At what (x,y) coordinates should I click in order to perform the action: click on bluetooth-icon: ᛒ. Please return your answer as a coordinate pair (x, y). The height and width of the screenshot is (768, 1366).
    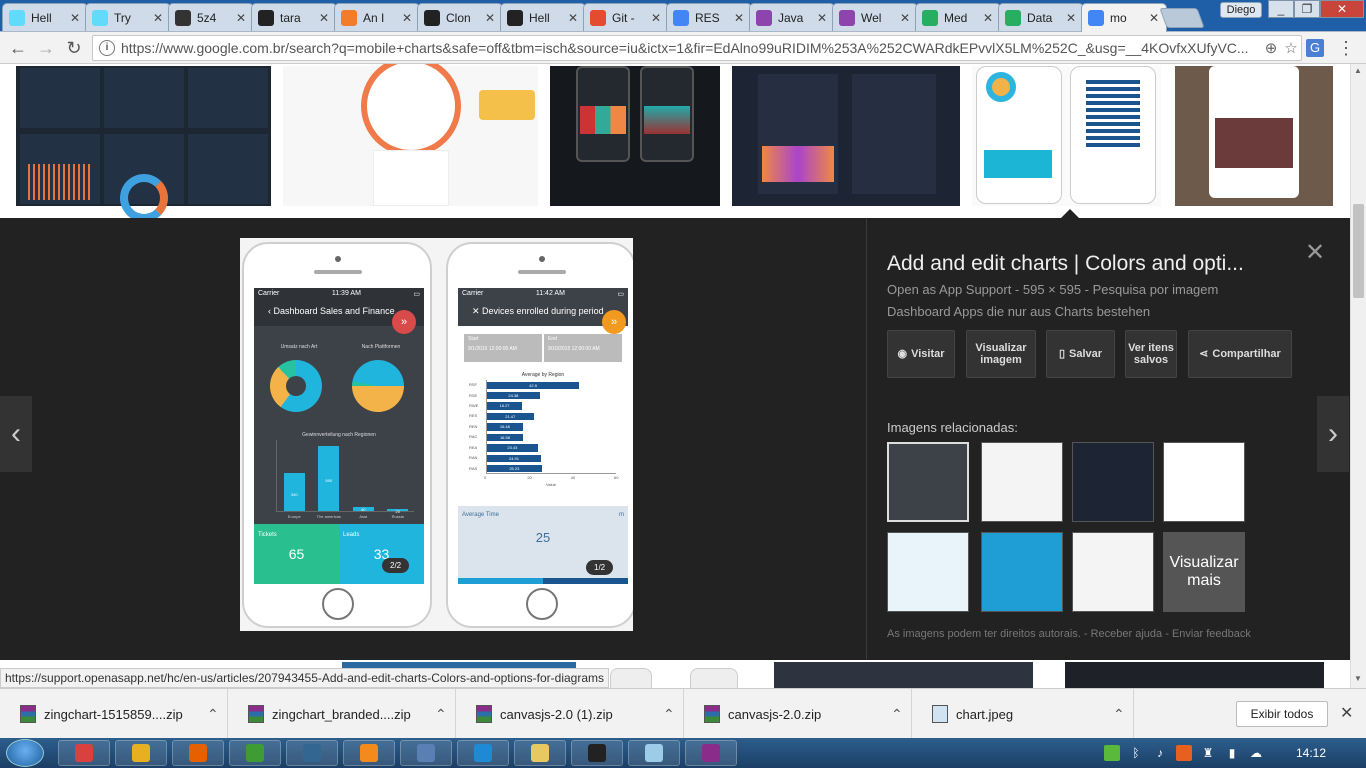
    Looking at the image, I should click on (1136, 753).